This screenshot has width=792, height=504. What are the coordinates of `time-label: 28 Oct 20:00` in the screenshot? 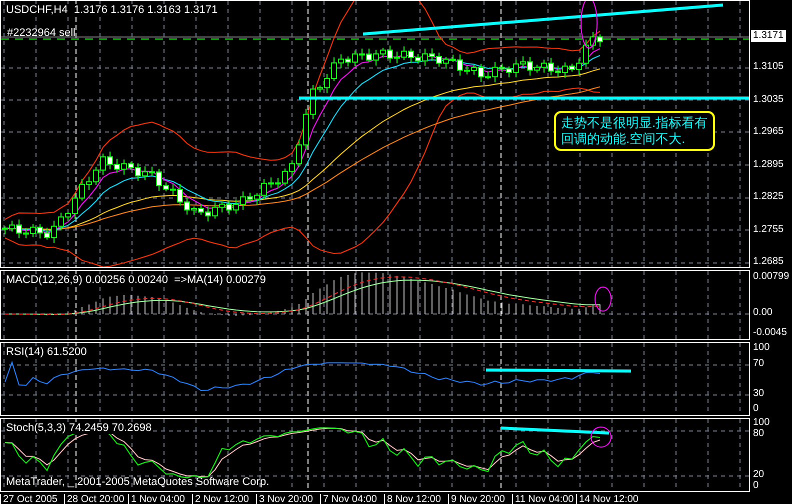 It's located at (96, 499).